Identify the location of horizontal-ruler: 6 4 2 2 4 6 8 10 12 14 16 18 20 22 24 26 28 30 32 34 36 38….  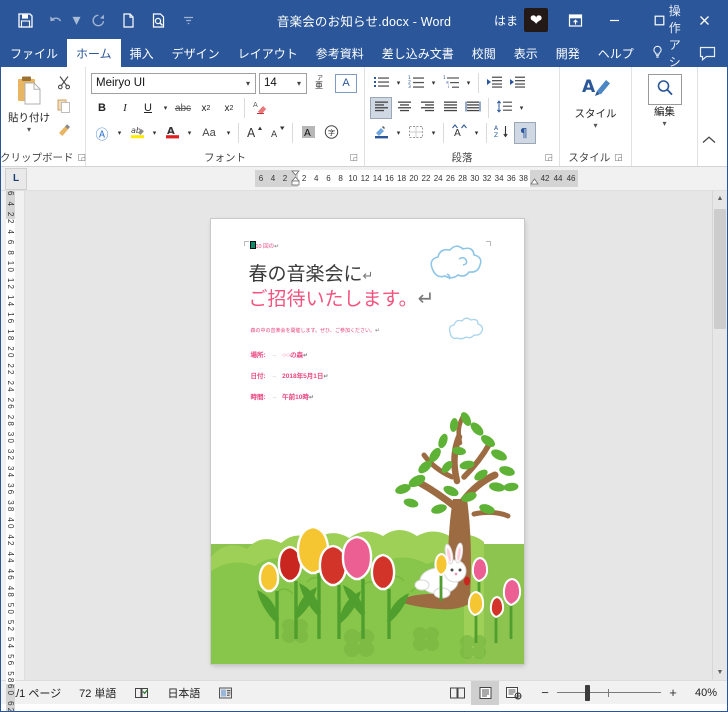
(416, 178).